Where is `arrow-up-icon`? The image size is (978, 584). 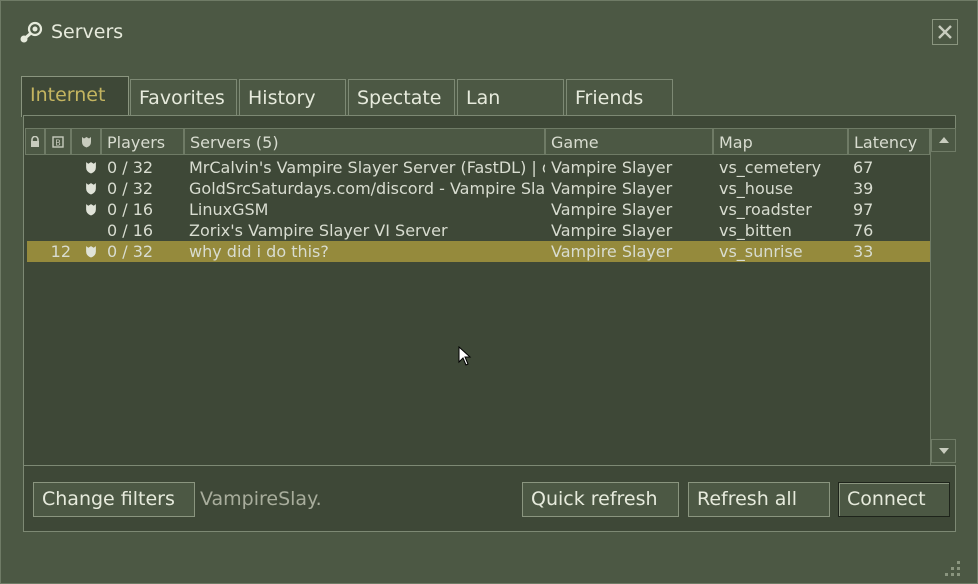 arrow-up-icon is located at coordinates (943, 140).